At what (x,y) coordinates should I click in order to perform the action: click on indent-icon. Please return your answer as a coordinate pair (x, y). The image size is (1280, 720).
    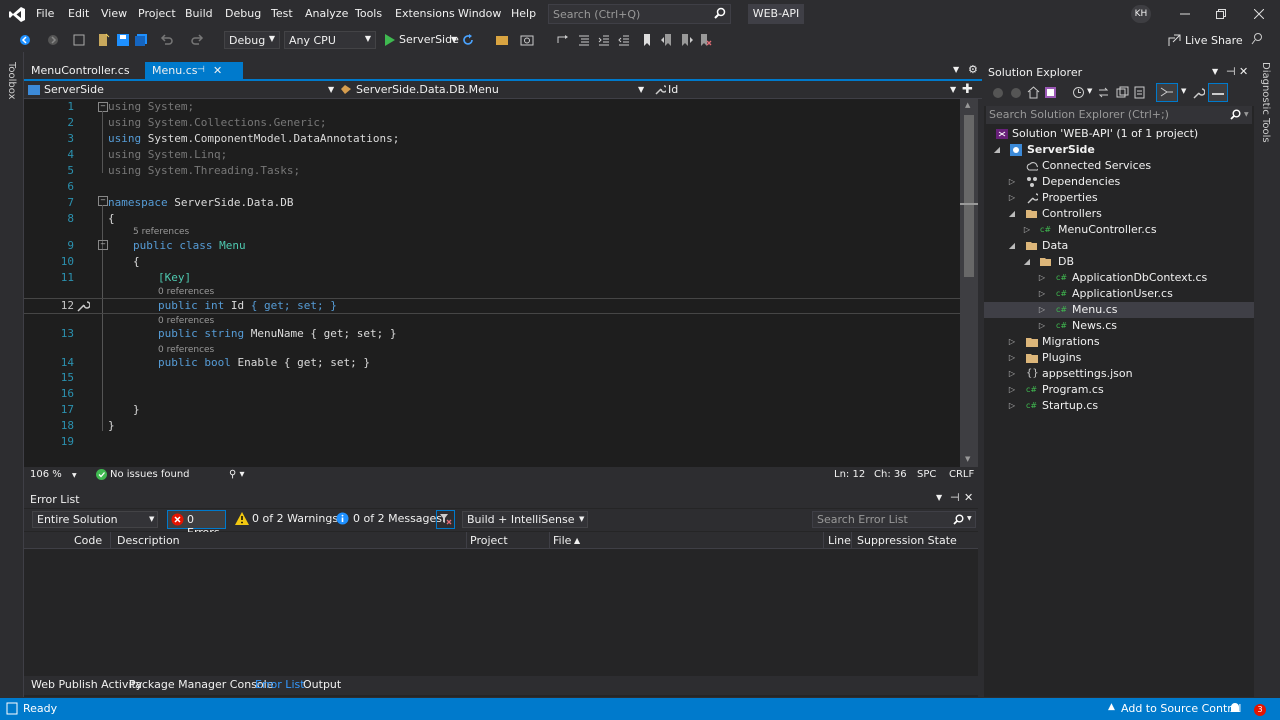
    Looking at the image, I should click on (604, 40).